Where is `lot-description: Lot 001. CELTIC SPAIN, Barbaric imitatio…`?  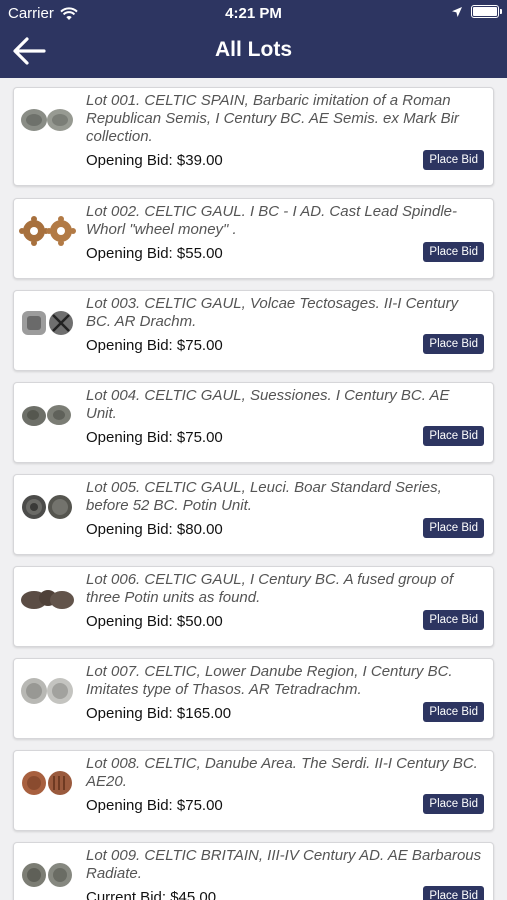
lot-description: Lot 001. CELTIC SPAIN, Barbaric imitatio… is located at coordinates (272, 118).